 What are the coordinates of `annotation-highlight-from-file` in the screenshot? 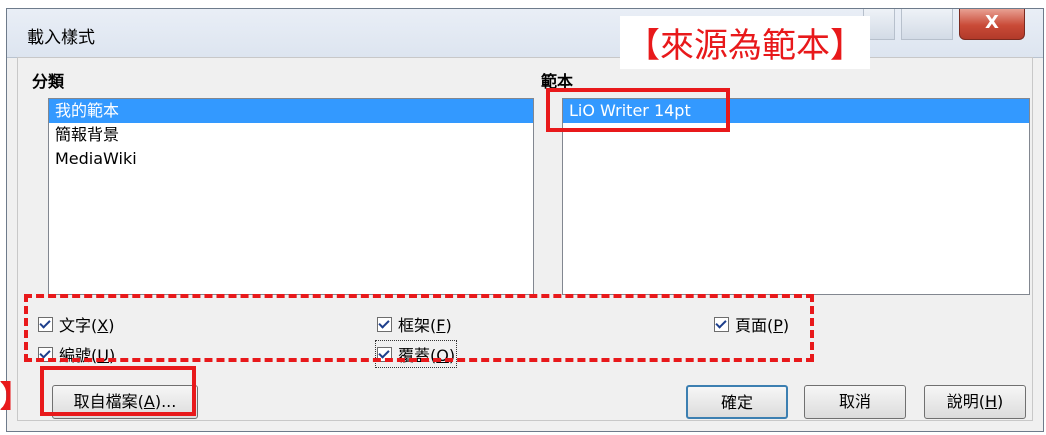 It's located at (118, 391).